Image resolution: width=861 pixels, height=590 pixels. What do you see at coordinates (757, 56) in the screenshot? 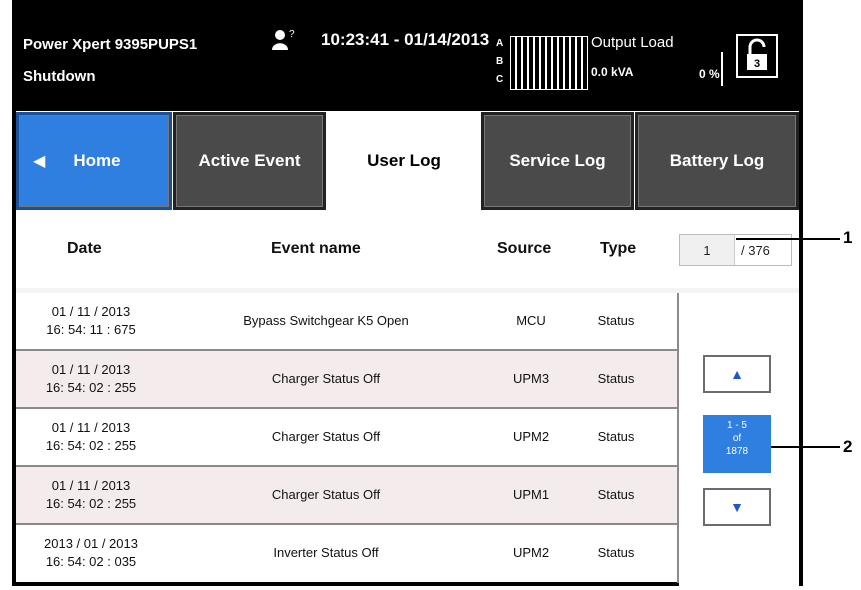
I see `unlock-icon: 3` at bounding box center [757, 56].